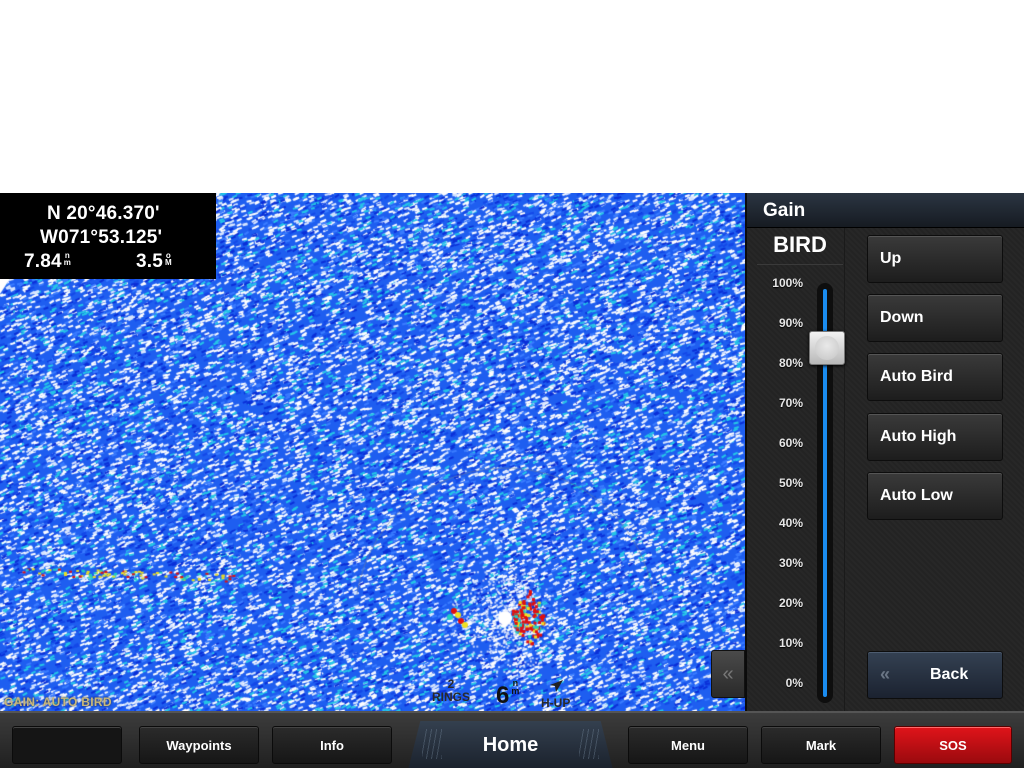 This screenshot has height=768, width=1024. Describe the element at coordinates (790, 323) in the screenshot. I see `gain-scale-tick: 90%` at that location.